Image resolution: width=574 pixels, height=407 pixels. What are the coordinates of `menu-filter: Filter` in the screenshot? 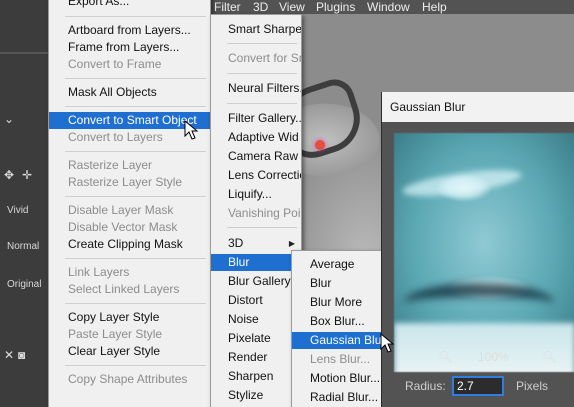 It's located at (227, 7).